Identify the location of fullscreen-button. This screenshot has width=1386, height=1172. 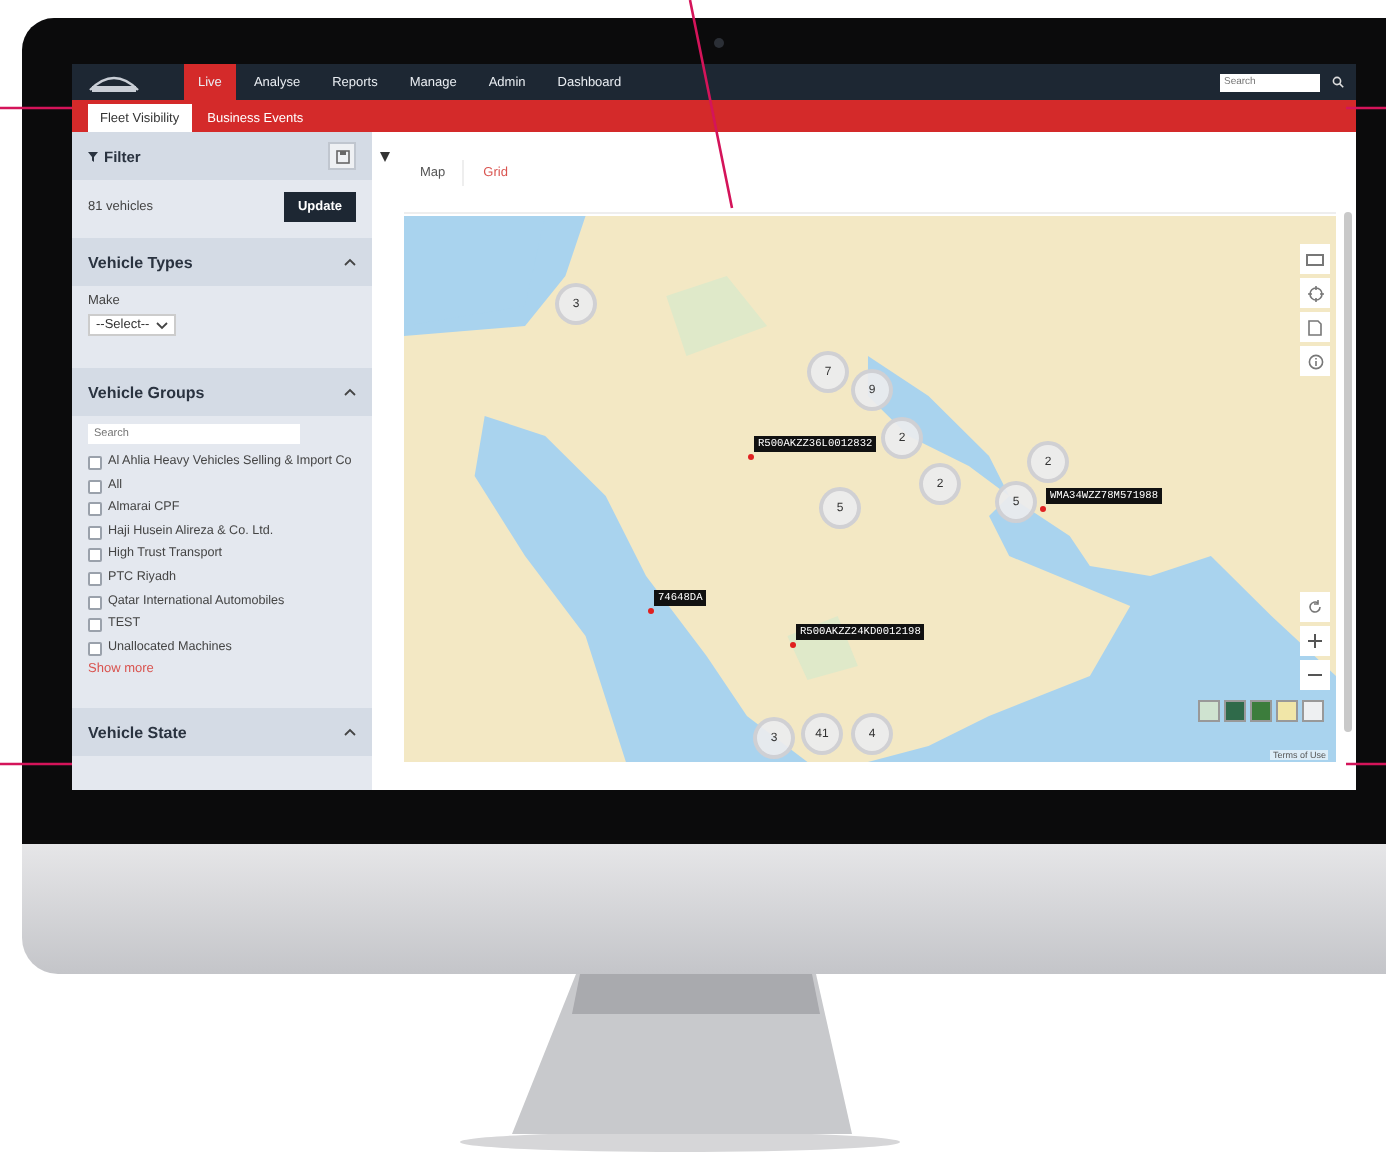
(1315, 259).